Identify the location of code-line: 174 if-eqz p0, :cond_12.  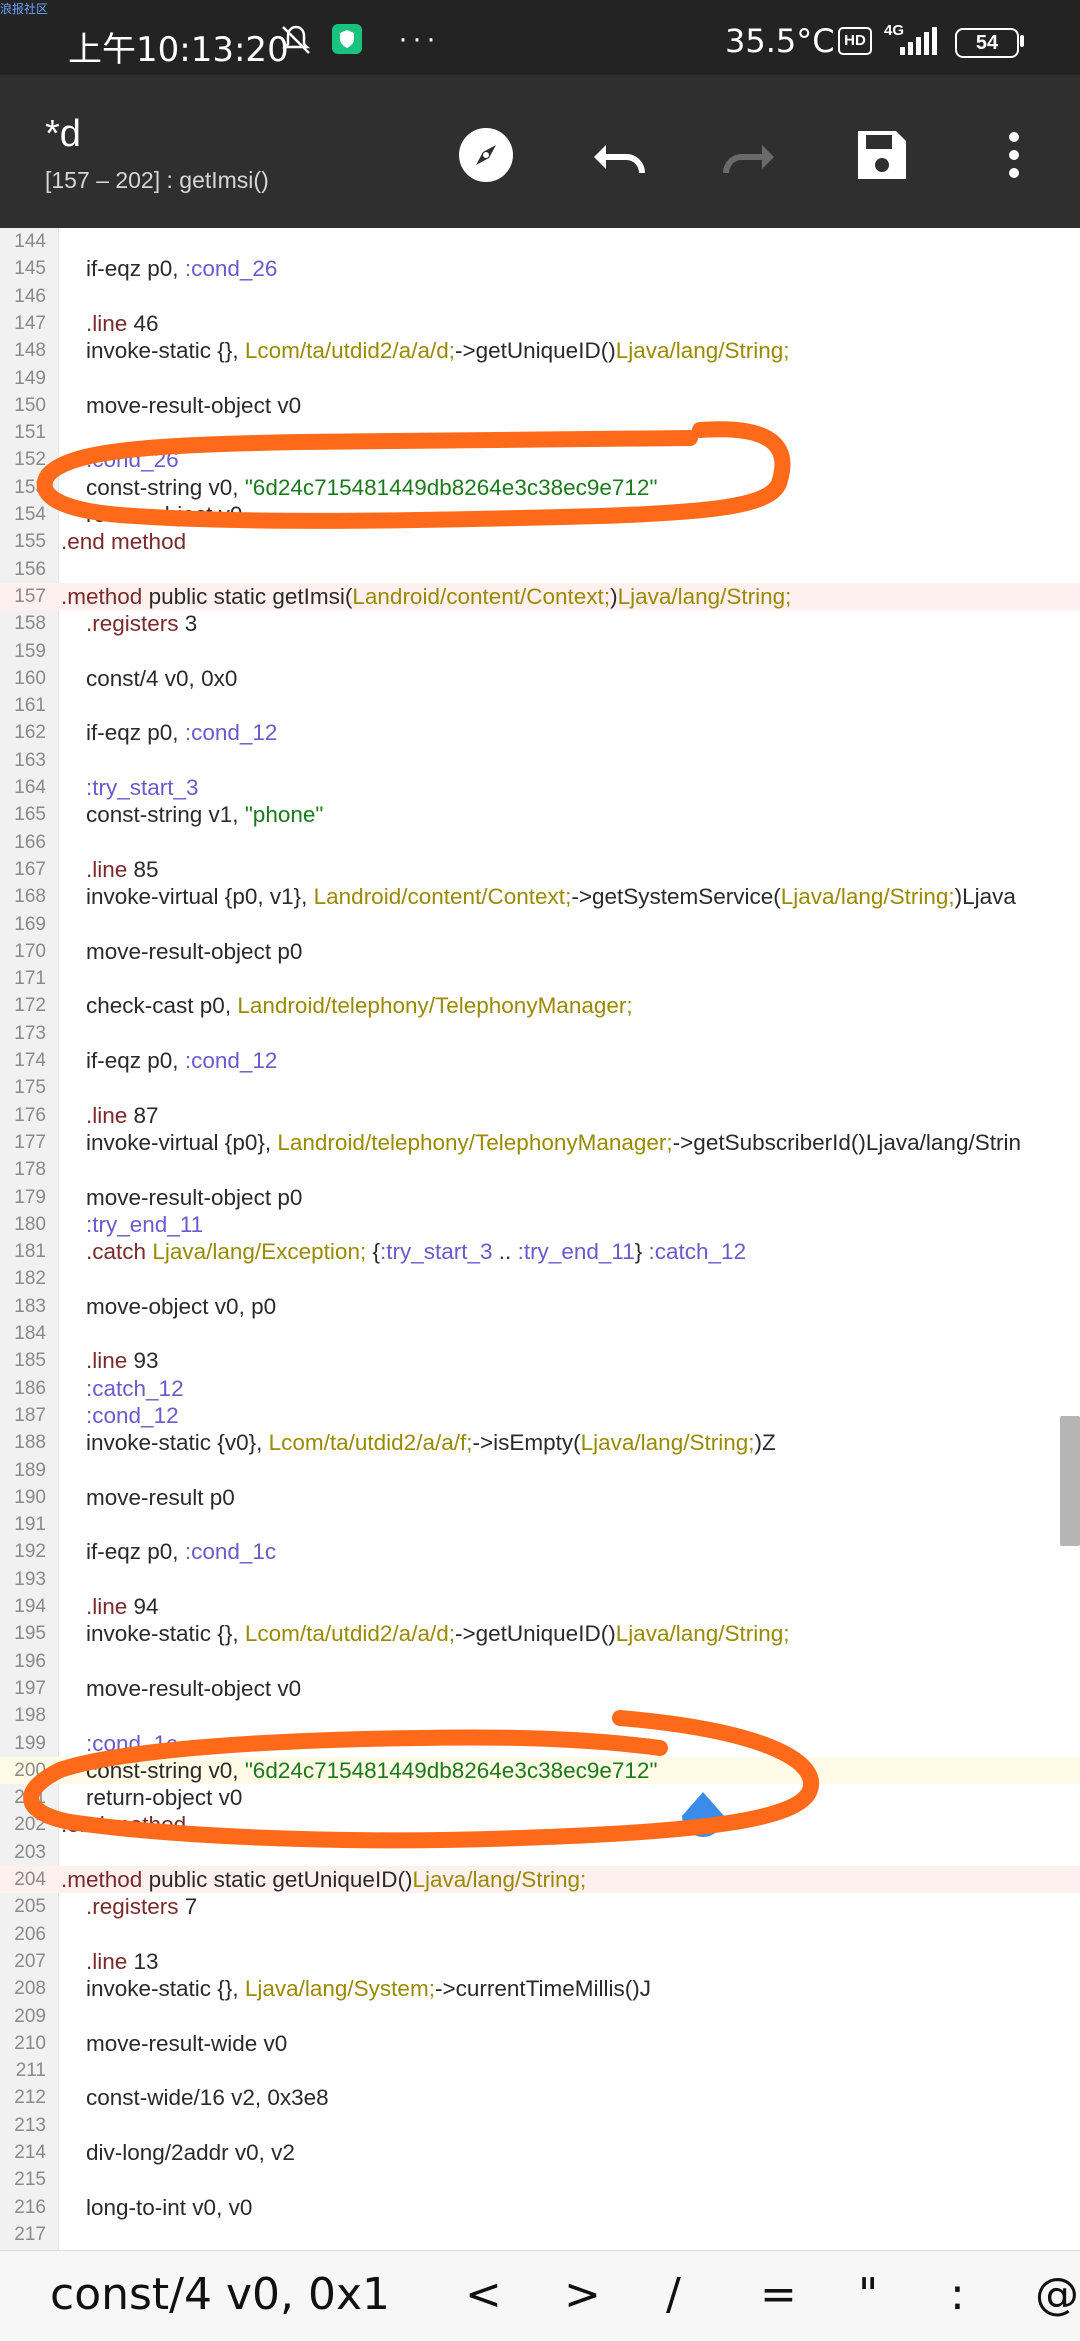
(540, 1060).